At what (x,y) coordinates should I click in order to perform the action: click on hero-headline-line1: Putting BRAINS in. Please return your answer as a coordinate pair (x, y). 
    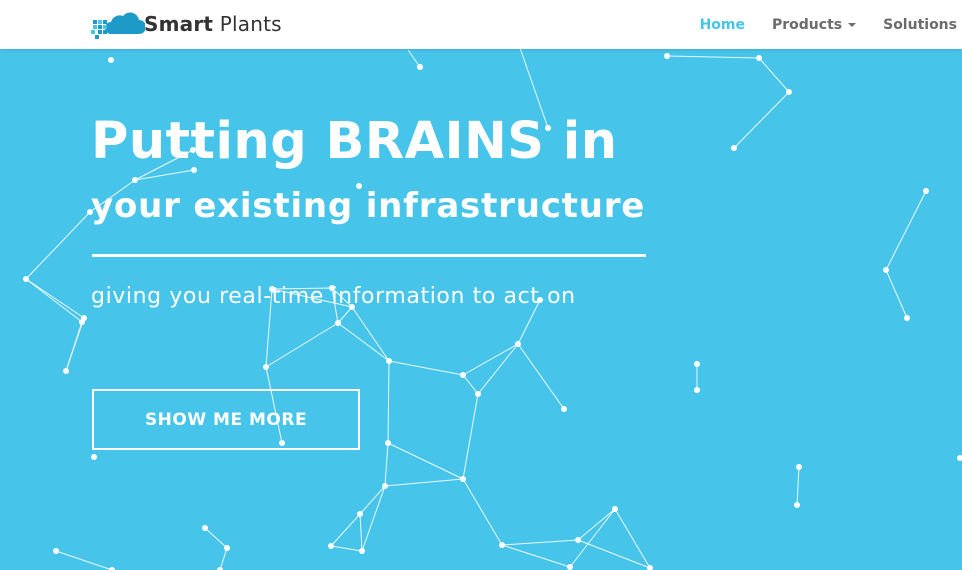
    Looking at the image, I should click on (354, 141).